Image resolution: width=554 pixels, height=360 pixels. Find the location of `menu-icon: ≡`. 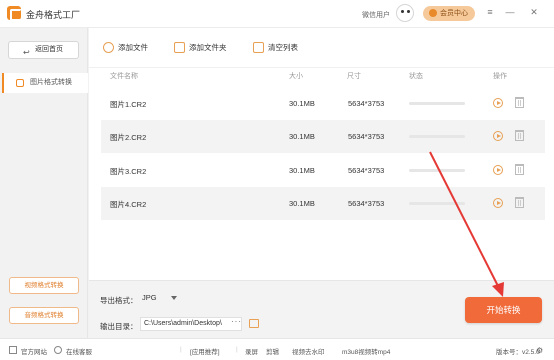

menu-icon: ≡ is located at coordinates (490, 12).